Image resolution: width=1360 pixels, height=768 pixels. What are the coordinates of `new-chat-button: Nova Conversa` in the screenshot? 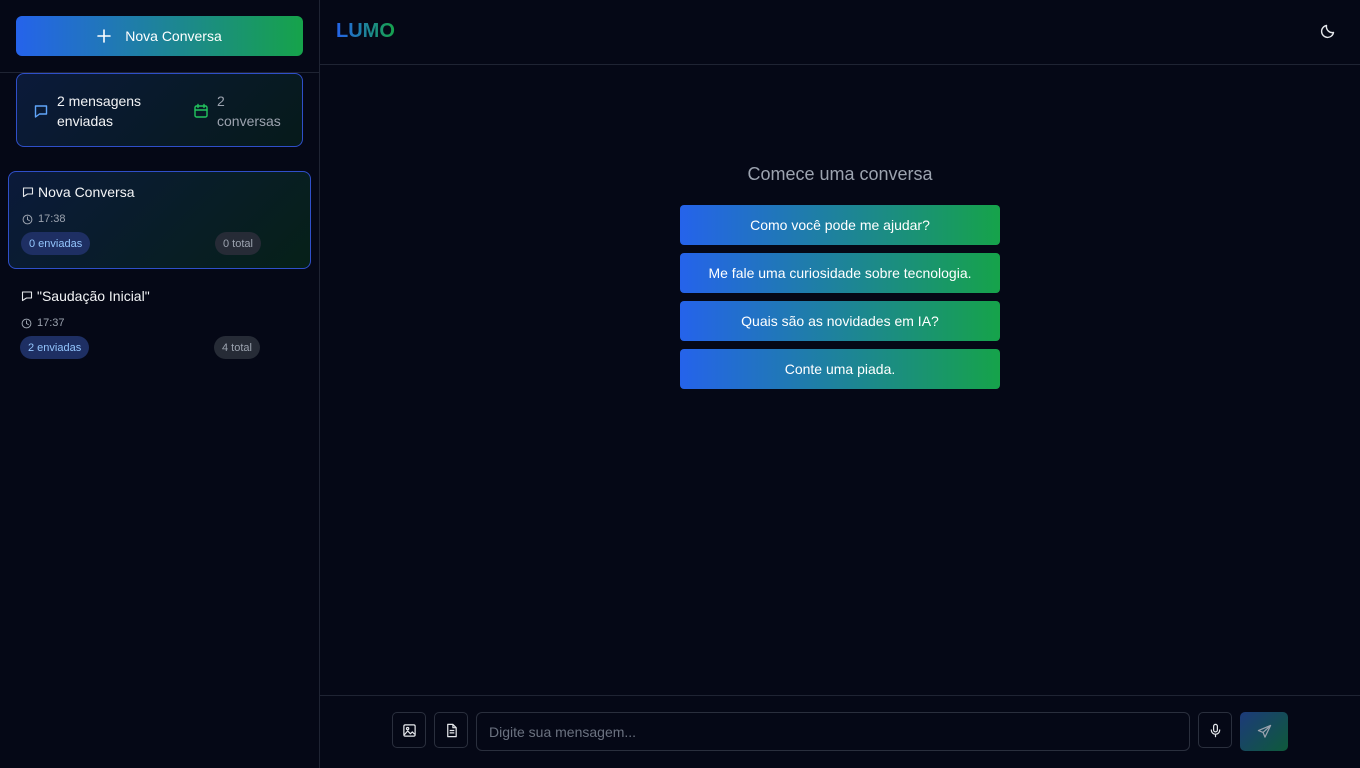 It's located at (159, 36).